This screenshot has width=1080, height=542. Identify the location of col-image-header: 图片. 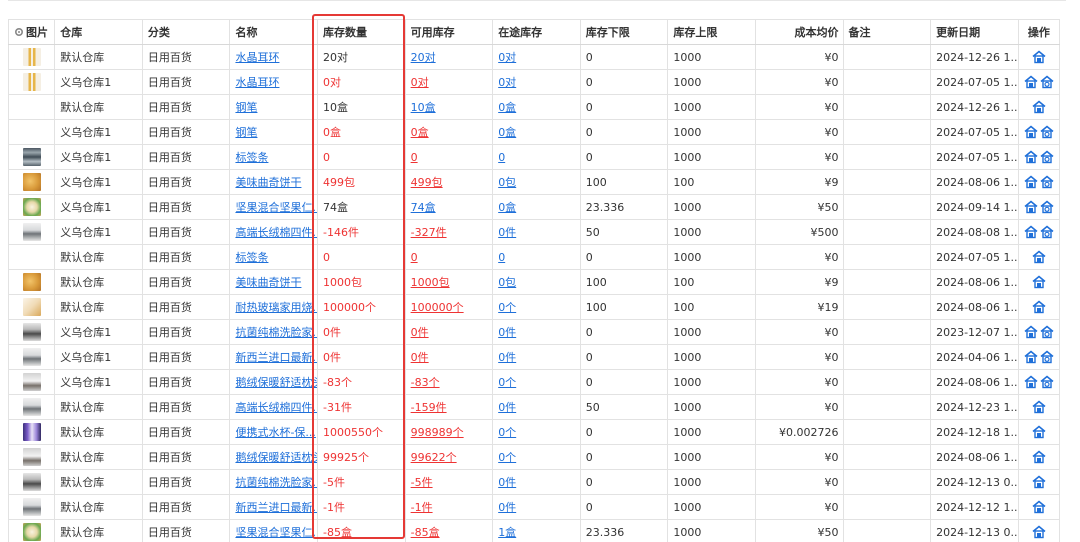
(31, 32).